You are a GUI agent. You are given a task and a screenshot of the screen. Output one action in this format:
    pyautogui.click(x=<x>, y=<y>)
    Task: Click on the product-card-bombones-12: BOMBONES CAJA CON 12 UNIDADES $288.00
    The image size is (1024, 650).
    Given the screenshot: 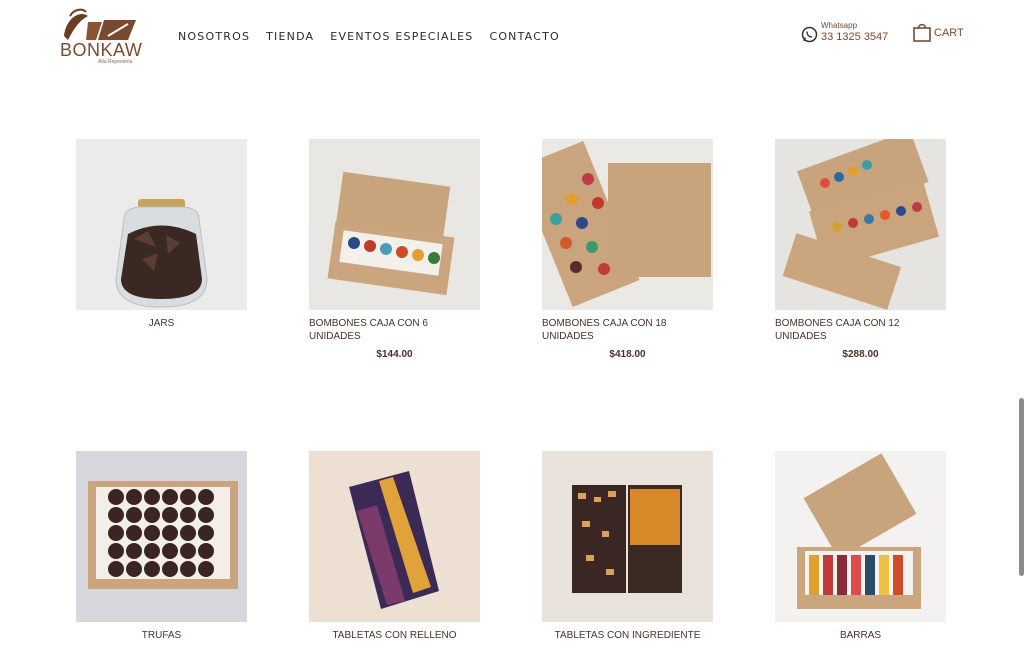 What is the action you would take?
    pyautogui.click(x=860, y=249)
    